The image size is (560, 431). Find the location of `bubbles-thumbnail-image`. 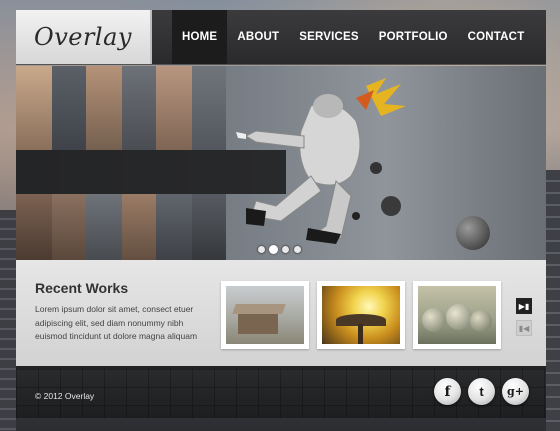

bubbles-thumbnail-image is located at coordinates (457, 315).